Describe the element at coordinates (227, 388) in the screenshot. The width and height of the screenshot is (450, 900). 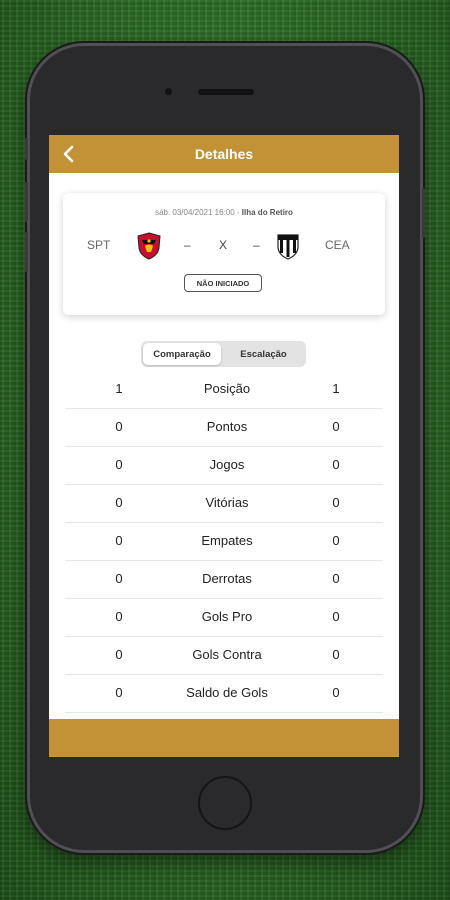
I see `stat-label: Posição` at that location.